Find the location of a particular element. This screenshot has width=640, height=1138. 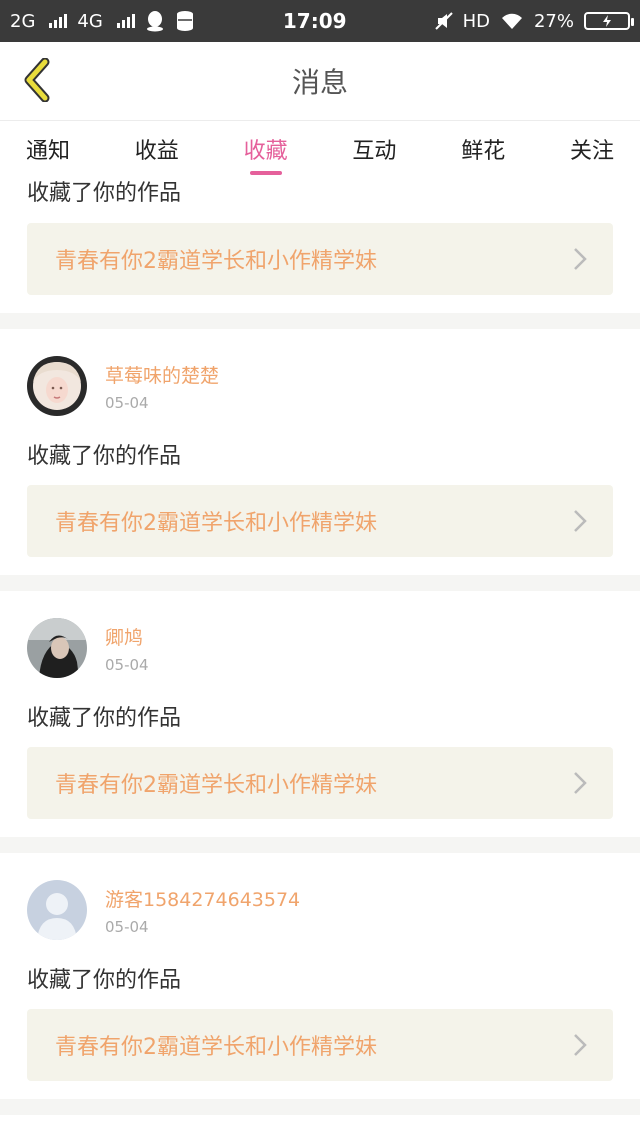

list-item: 收藏了你的作品 青春有你2霸道学长和小作精学妹 is located at coordinates (320, 246).